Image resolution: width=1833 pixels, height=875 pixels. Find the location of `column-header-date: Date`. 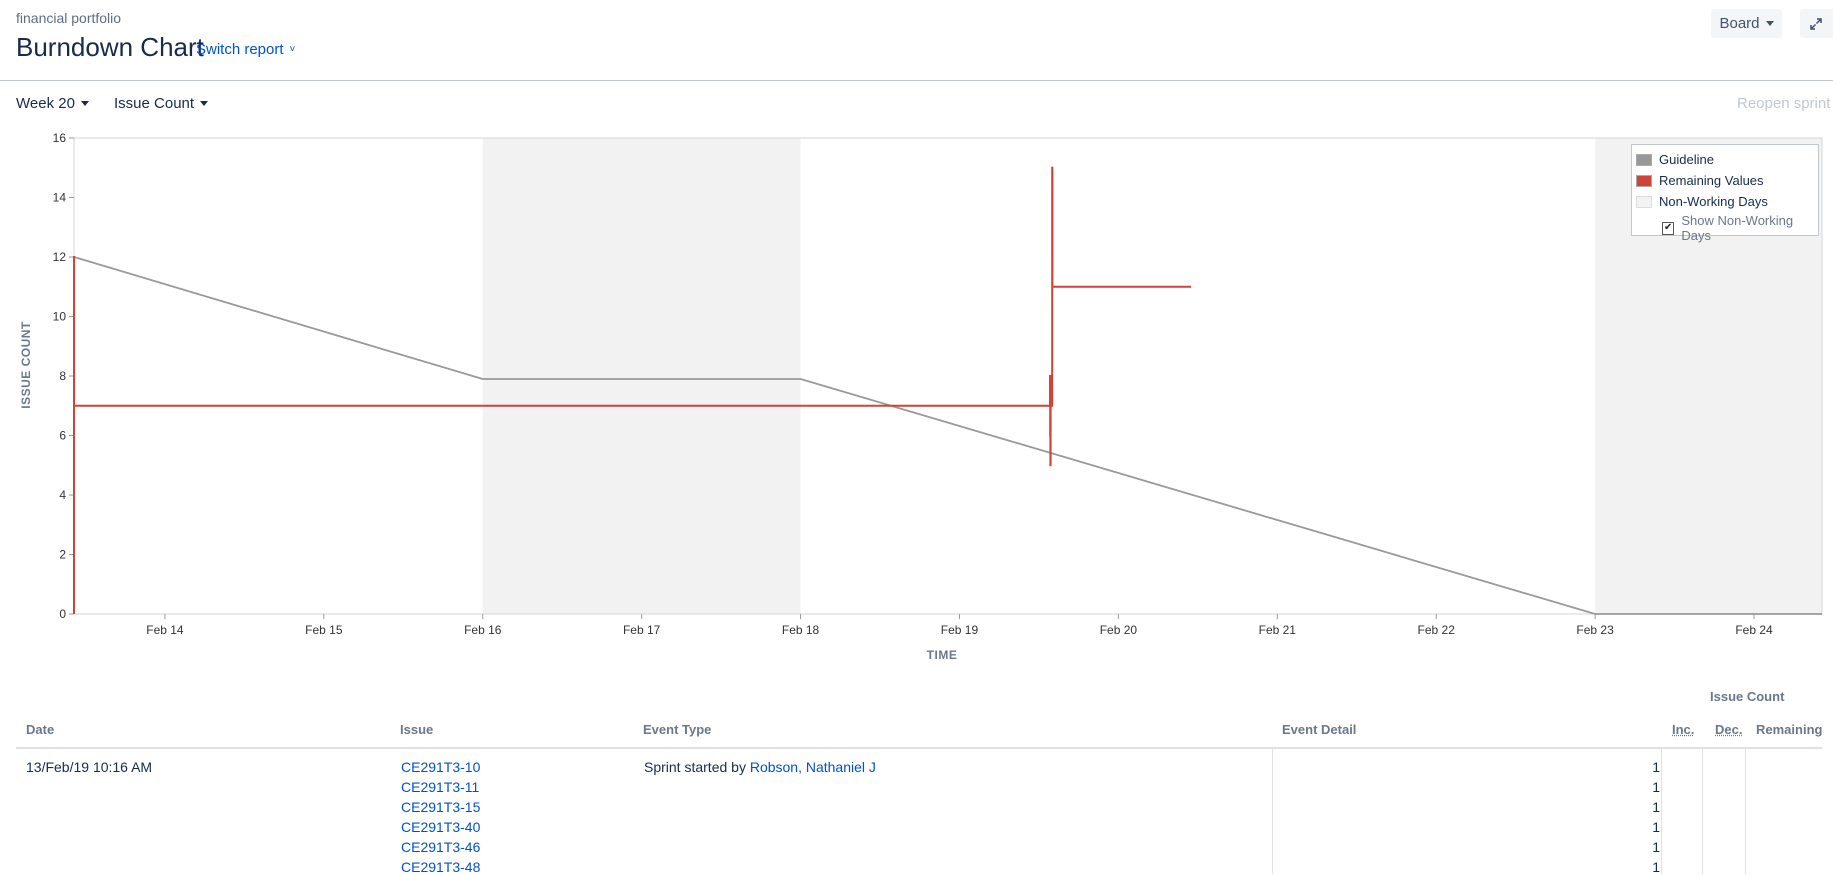

column-header-date: Date is located at coordinates (40, 729).